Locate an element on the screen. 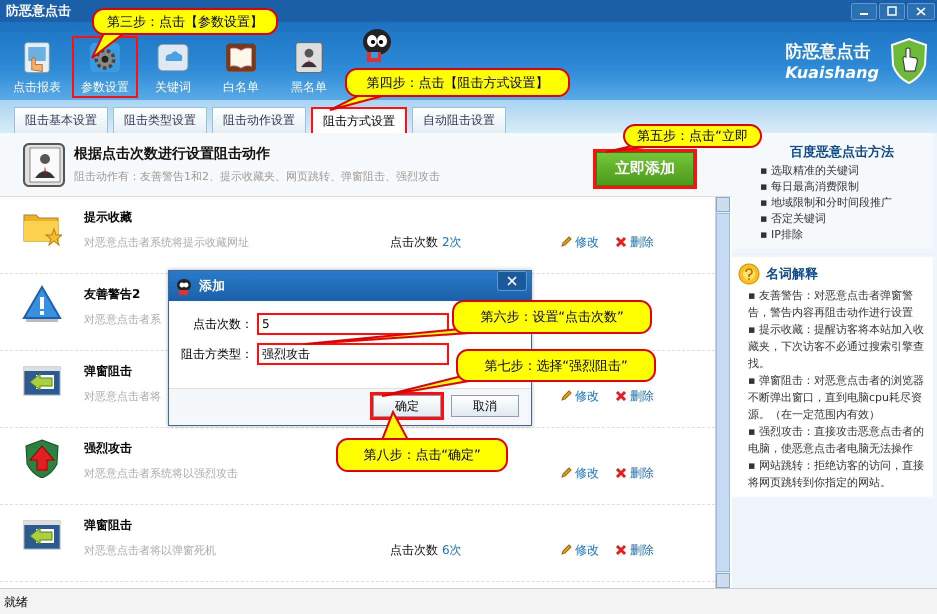 The image size is (937, 614). callout: 第六步：设置“点击次数” is located at coordinates (552, 317).